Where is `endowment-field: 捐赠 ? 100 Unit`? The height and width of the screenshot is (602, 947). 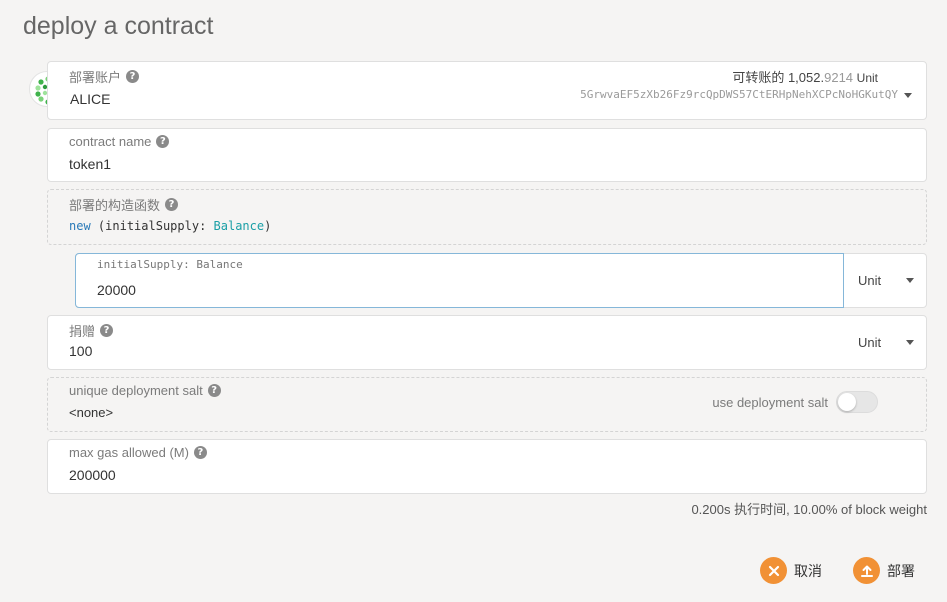 endowment-field: 捐赠 ? 100 Unit is located at coordinates (487, 342).